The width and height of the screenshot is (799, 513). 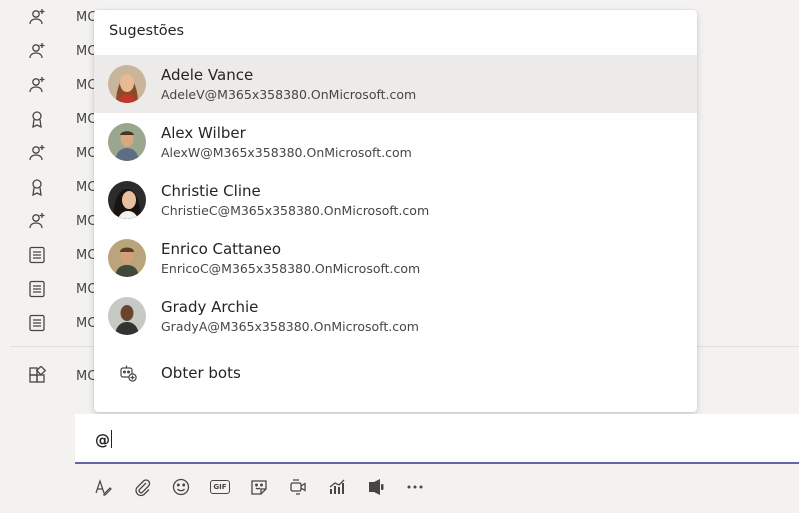 I want to click on get-bots-label: Obter bots, so click(x=201, y=373).